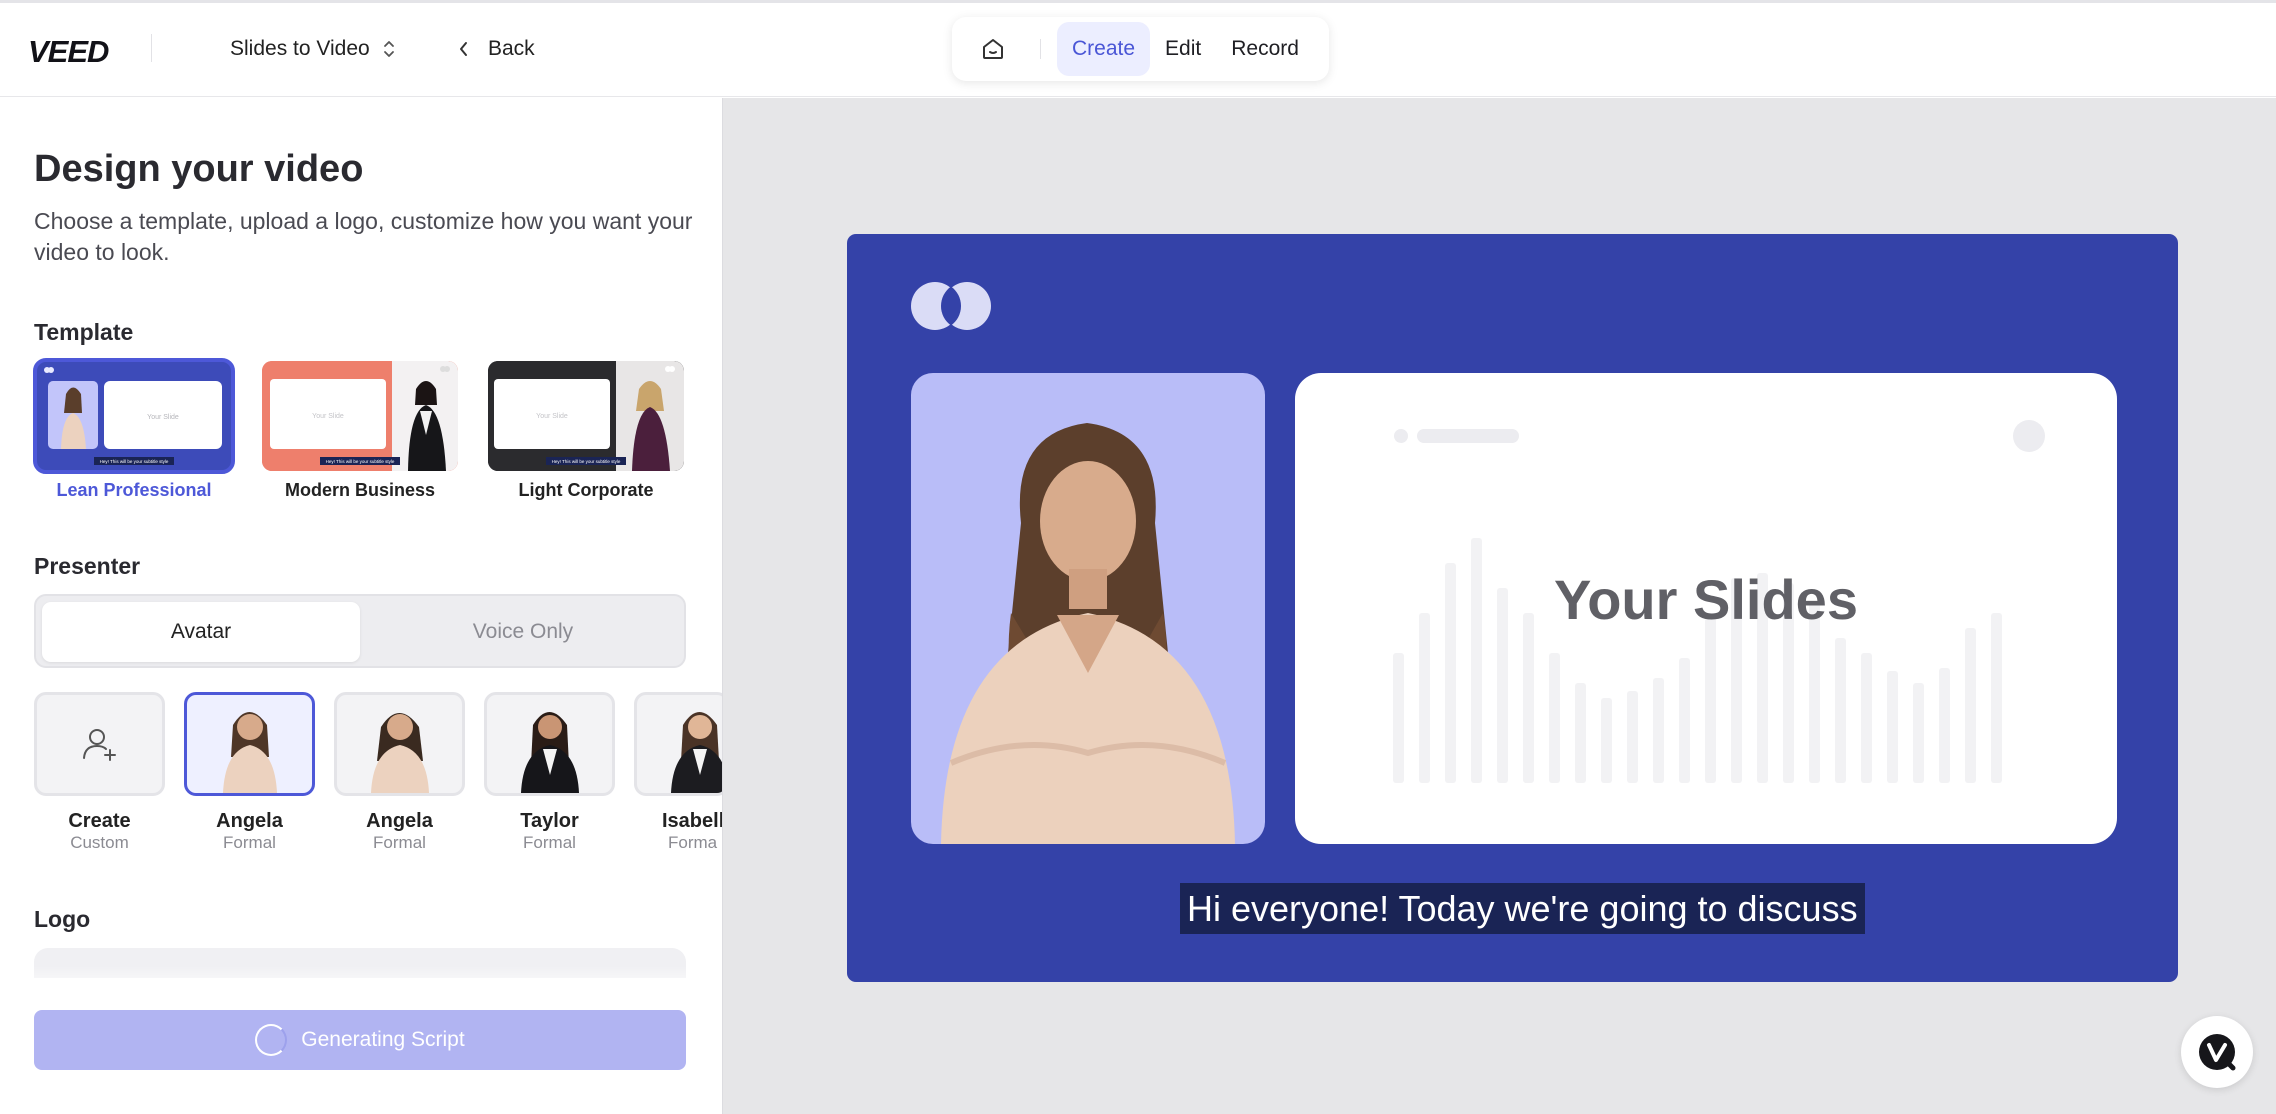  I want to click on avatar-create-custom, so click(99, 744).